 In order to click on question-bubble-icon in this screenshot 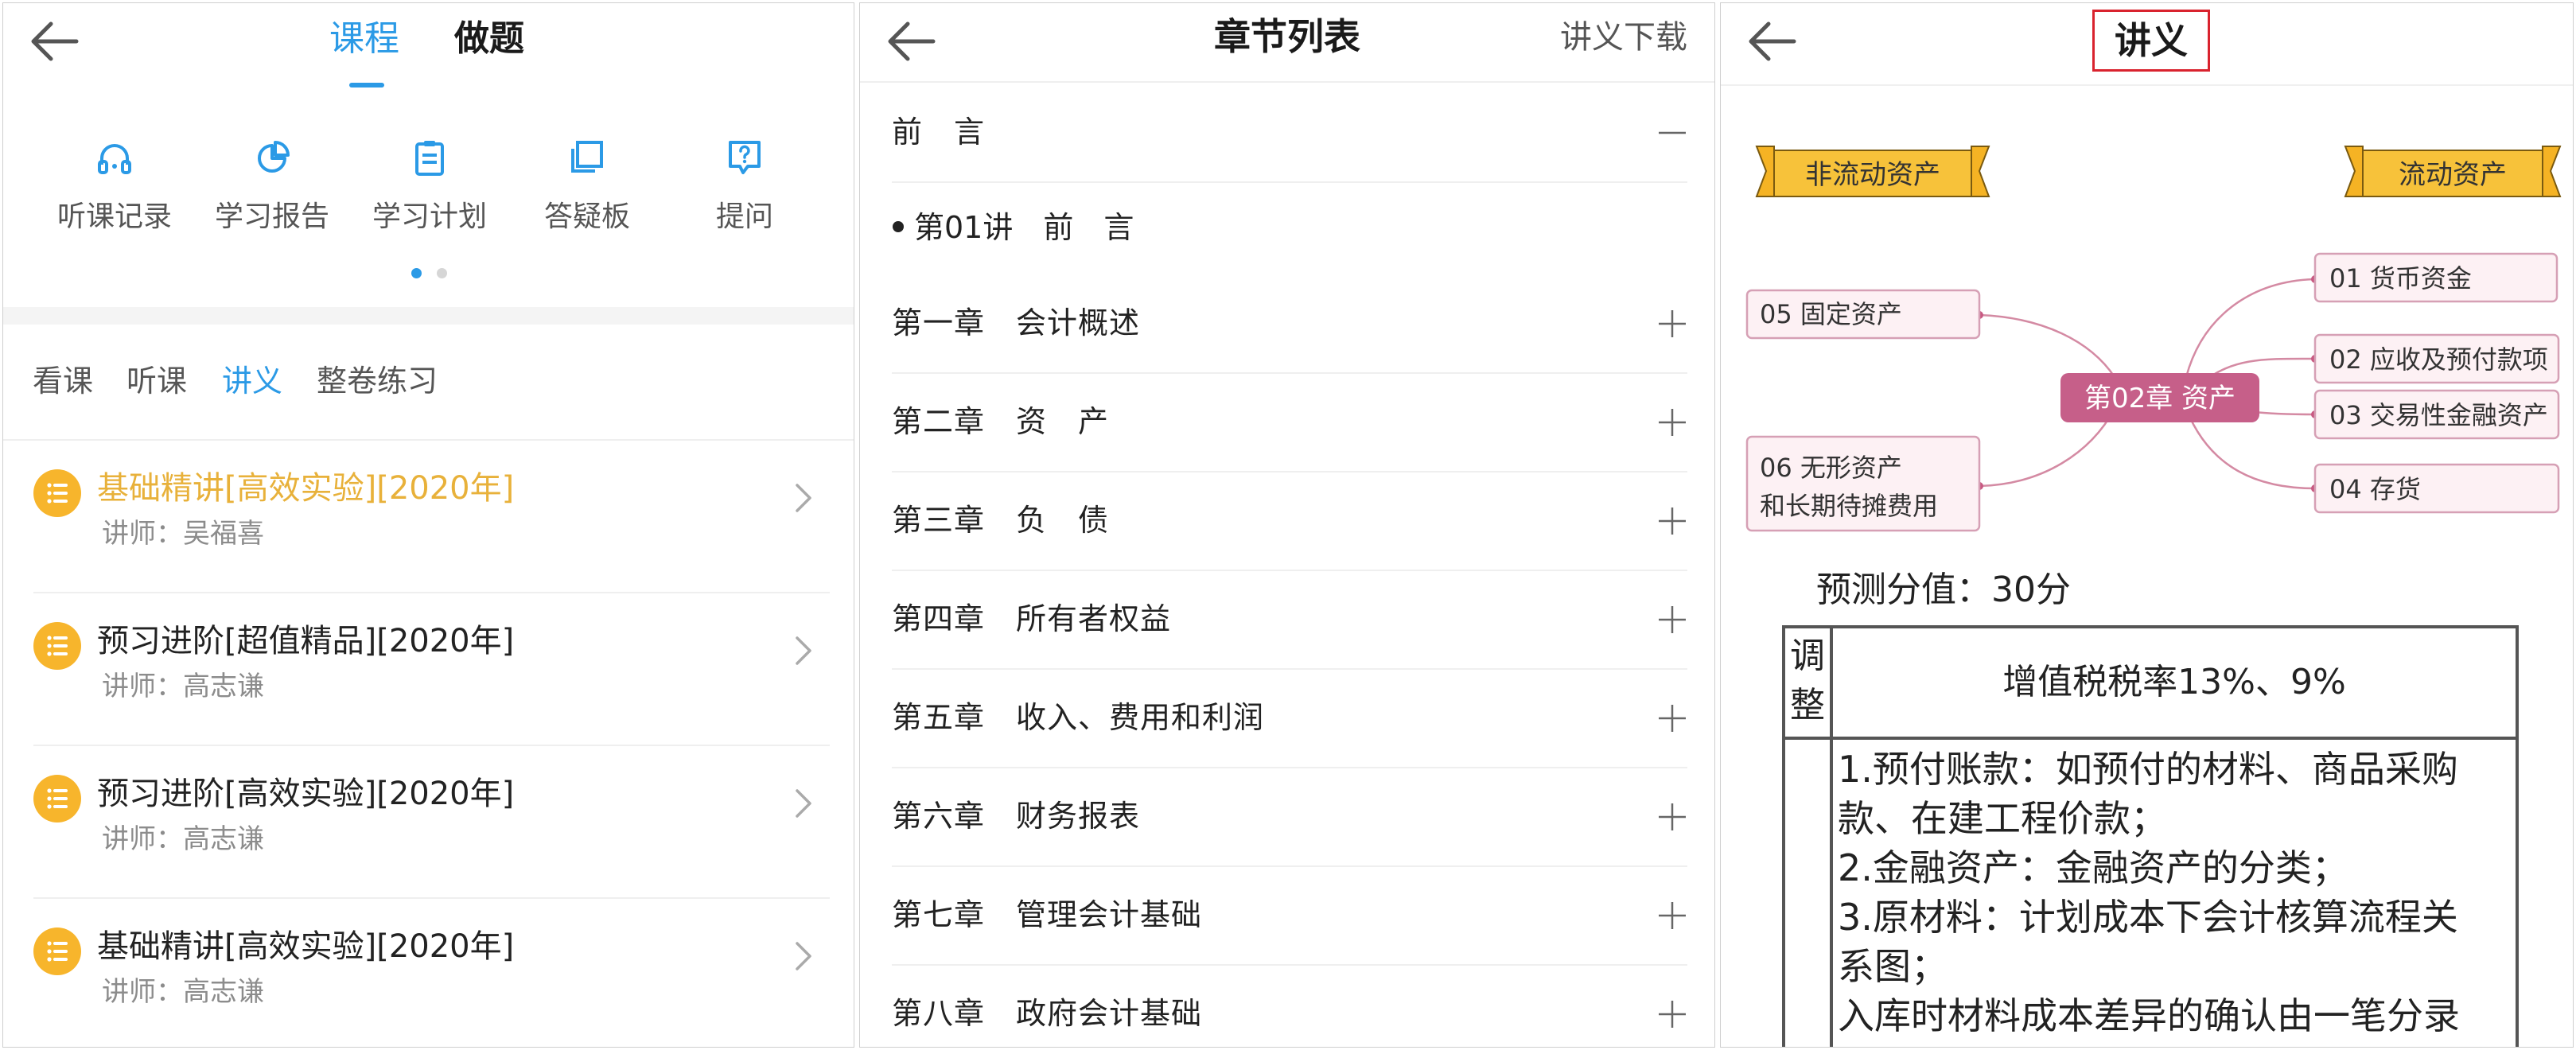, I will do `click(745, 158)`.